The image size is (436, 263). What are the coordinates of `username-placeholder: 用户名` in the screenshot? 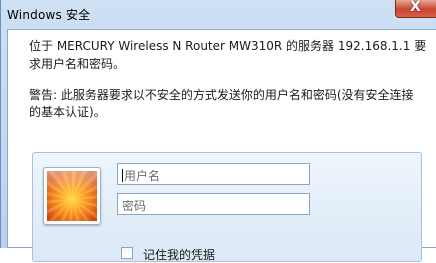 It's located at (142, 176).